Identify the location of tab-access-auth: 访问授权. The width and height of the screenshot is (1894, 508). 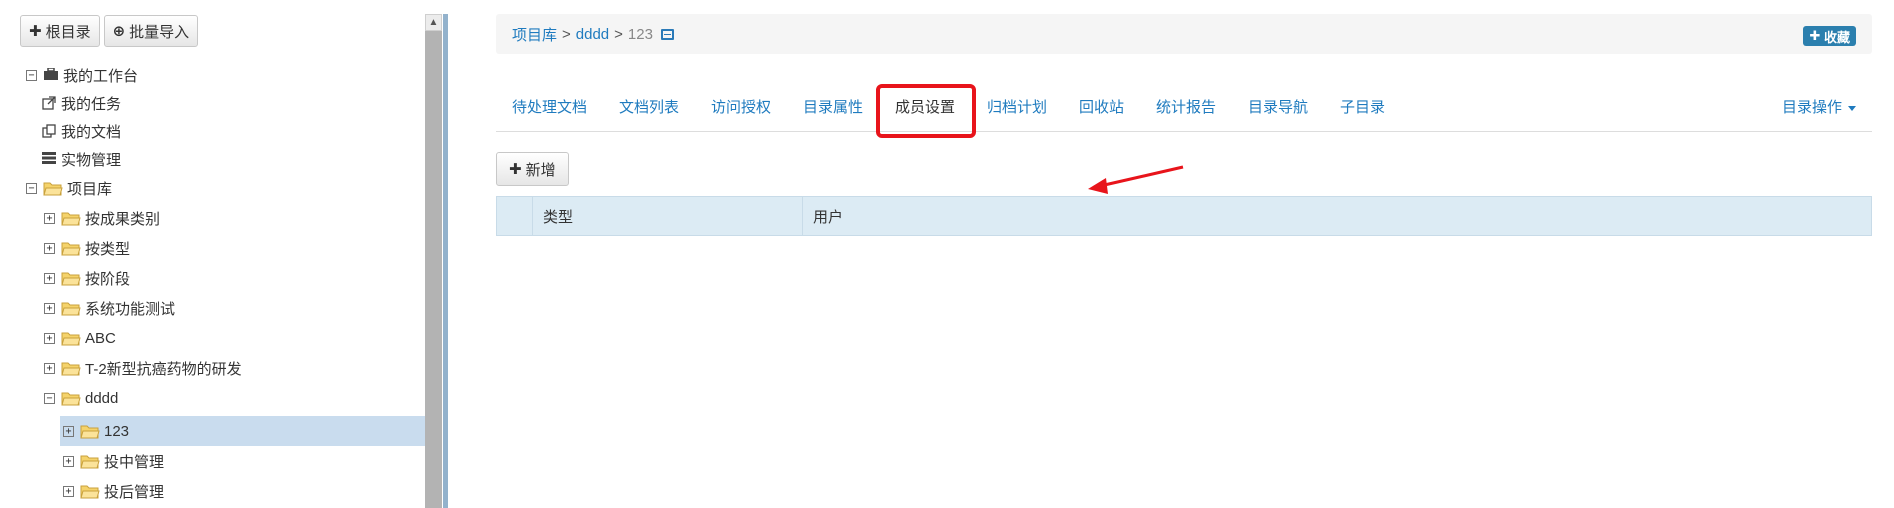
(741, 106).